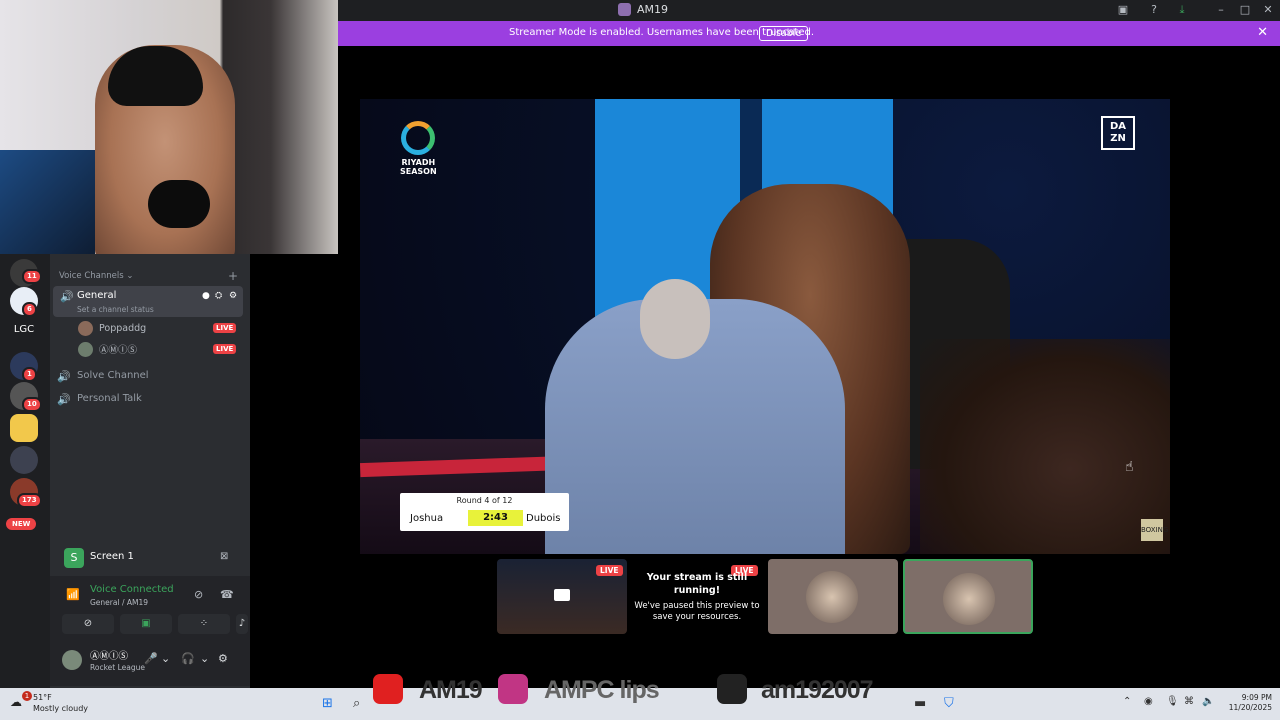 Image resolution: width=1280 pixels, height=720 pixels. Describe the element at coordinates (113, 375) in the screenshot. I see `channel-solve: Solve Channel` at that location.